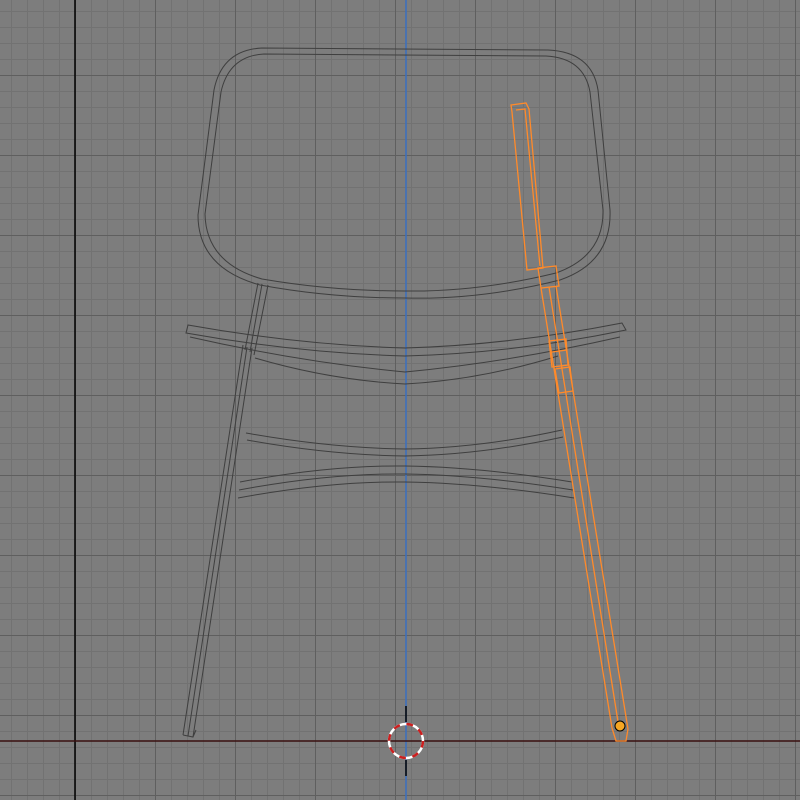 This screenshot has height=800, width=800. I want to click on selected-leg-shaft-left, so click(576, 508).